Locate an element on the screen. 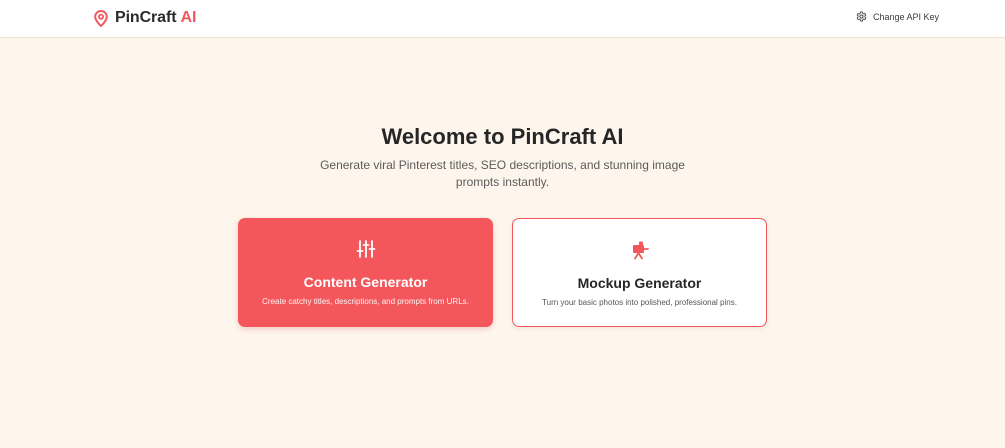 This screenshot has height=448, width=1005. brand-suffix: AI is located at coordinates (188, 17).